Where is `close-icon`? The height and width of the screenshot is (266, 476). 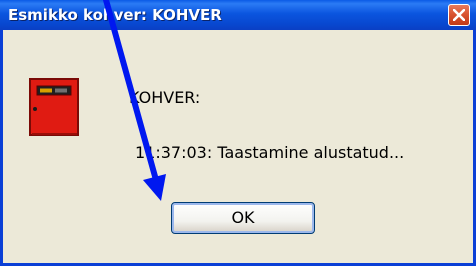 close-icon is located at coordinates (459, 15).